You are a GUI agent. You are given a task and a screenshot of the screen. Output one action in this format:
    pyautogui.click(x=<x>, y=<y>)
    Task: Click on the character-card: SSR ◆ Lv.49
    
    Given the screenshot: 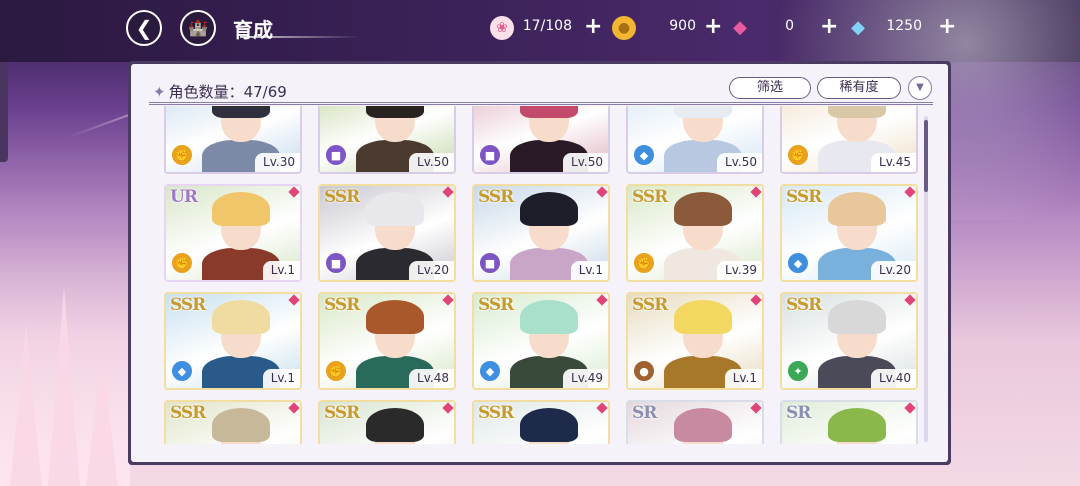 What is the action you would take?
    pyautogui.click(x=541, y=341)
    